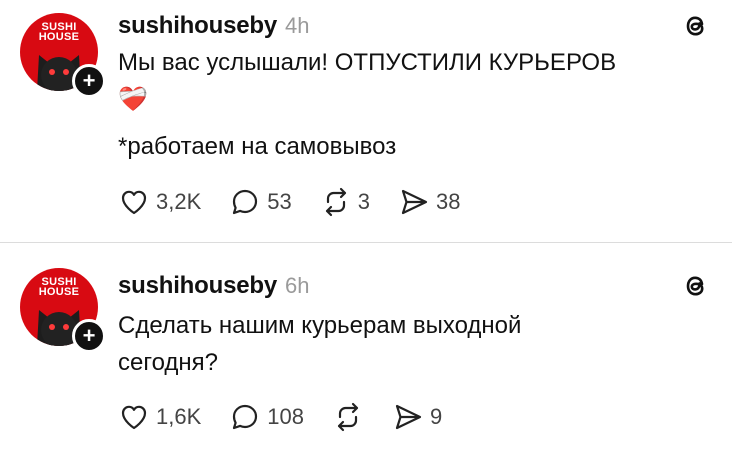 This screenshot has height=459, width=732. What do you see at coordinates (168, 362) in the screenshot?
I see `post-text-line: сегодня?` at bounding box center [168, 362].